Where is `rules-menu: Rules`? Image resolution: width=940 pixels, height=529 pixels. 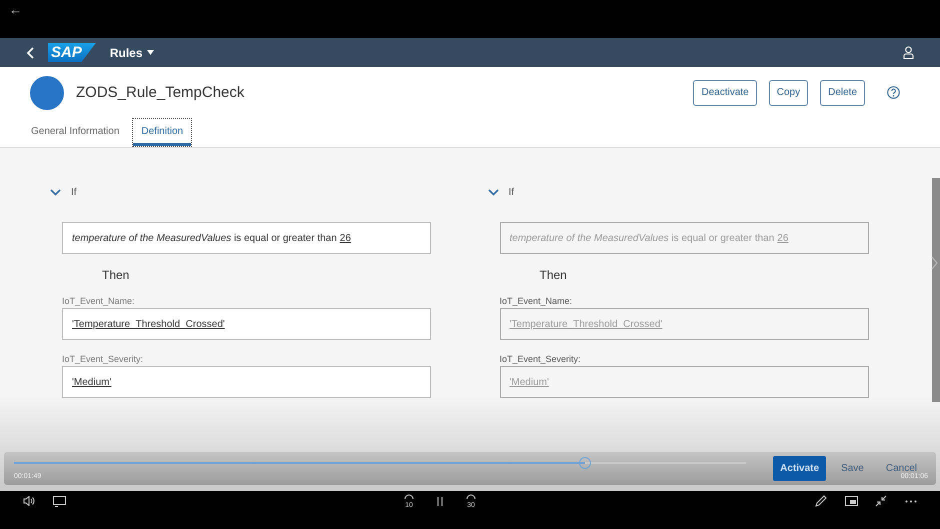
rules-menu: Rules is located at coordinates (132, 53).